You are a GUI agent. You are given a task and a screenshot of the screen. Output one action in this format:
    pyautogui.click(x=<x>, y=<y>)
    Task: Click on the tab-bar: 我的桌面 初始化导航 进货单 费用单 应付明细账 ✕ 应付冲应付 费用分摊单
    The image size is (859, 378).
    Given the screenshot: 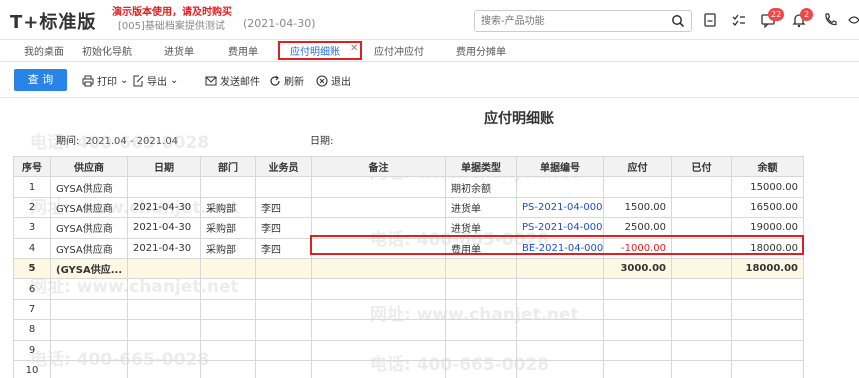 What is the action you would take?
    pyautogui.click(x=429, y=51)
    